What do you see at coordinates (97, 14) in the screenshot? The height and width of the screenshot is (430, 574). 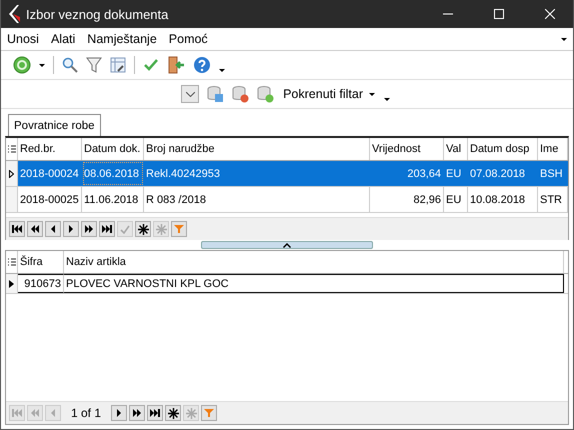 I see `window-title: Izbor veznog dokumenta` at bounding box center [97, 14].